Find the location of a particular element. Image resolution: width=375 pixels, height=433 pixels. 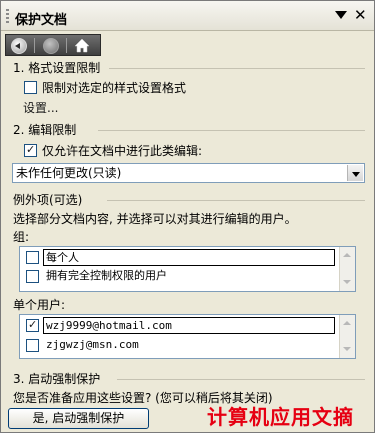

exceptions-description: 选择部分文档内容, 并选择可以对其进行编辑的用户。 is located at coordinates (155, 219).